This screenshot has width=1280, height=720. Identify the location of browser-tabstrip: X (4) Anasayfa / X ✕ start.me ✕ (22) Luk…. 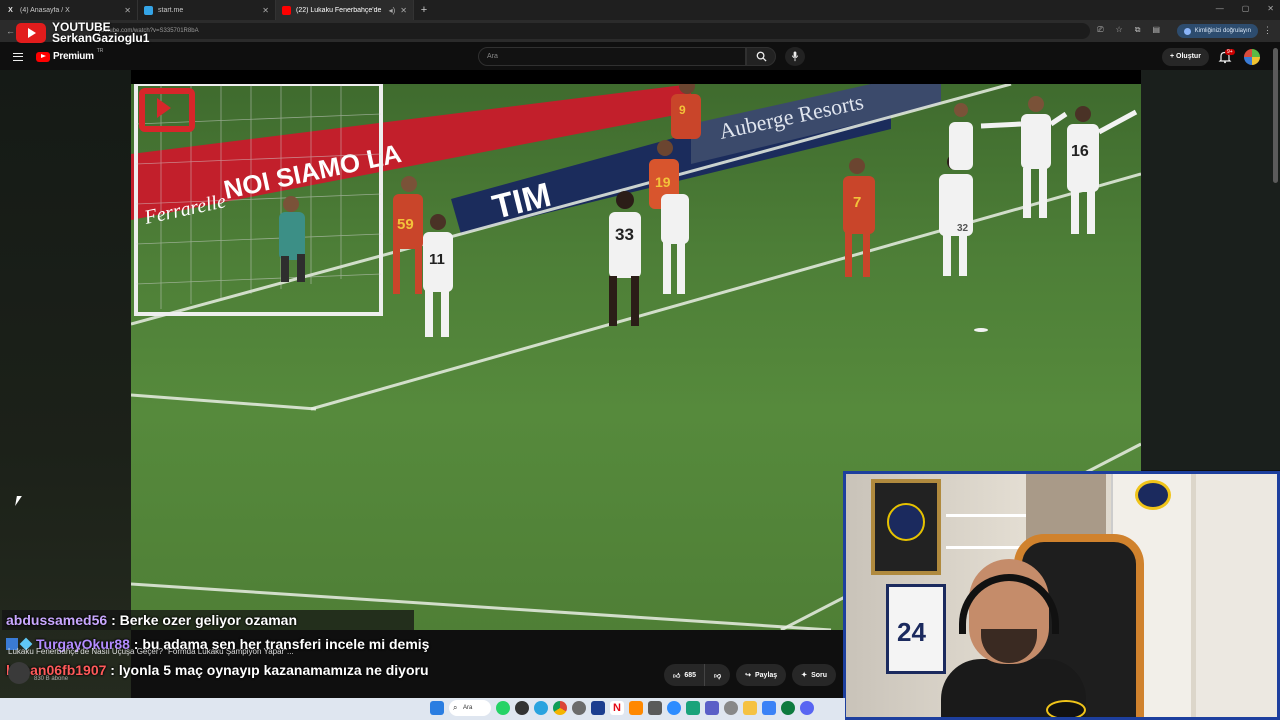
(640, 10).